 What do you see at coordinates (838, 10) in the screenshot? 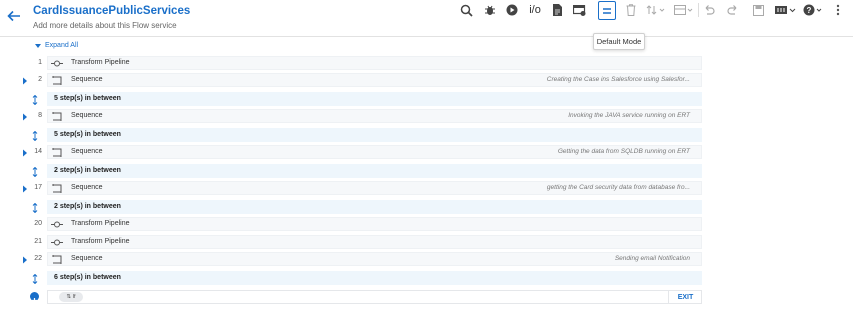
I see `more-icon` at bounding box center [838, 10].